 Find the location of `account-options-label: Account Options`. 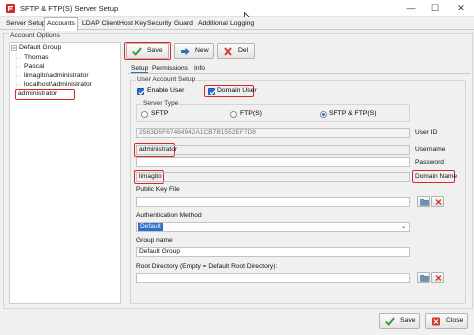

account-options-label: Account Options is located at coordinates (35, 36).